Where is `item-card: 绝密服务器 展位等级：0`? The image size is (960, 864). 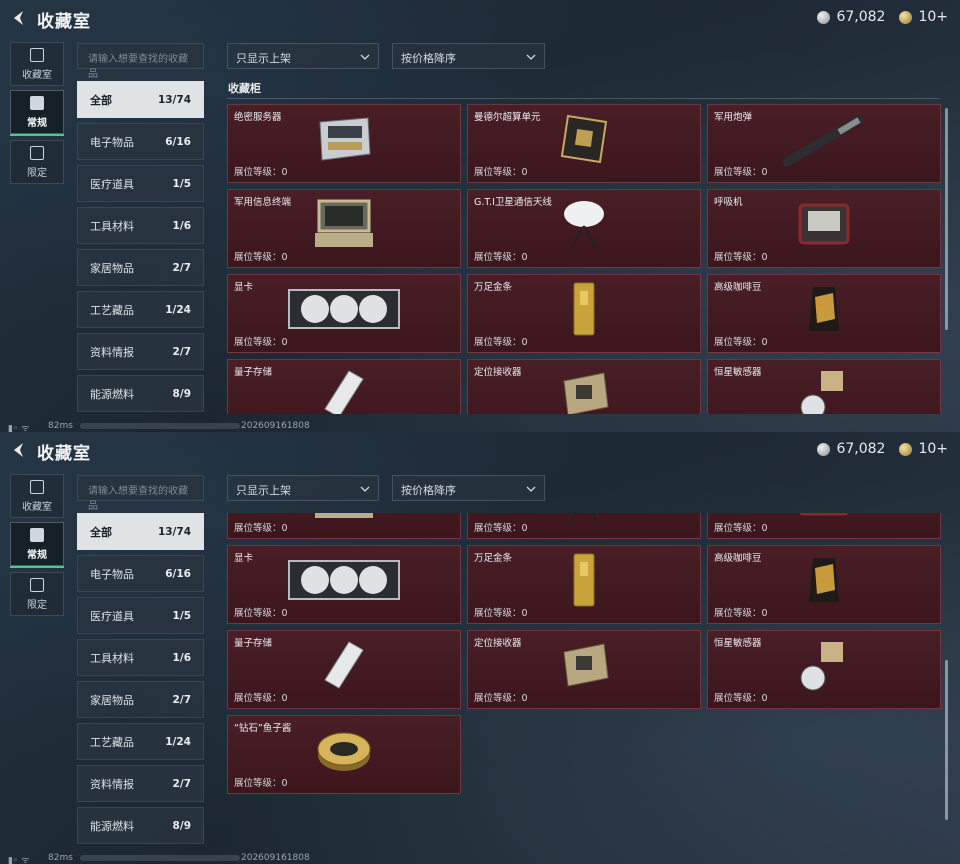 item-card: 绝密服务器 展位等级：0 is located at coordinates (344, 143).